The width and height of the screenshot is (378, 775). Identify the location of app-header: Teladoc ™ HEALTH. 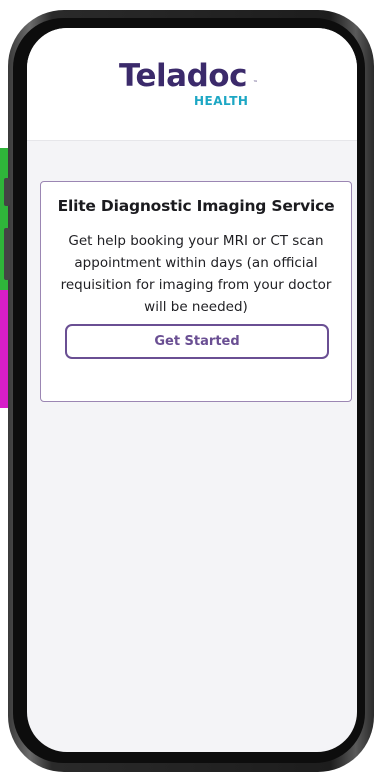
(192, 84).